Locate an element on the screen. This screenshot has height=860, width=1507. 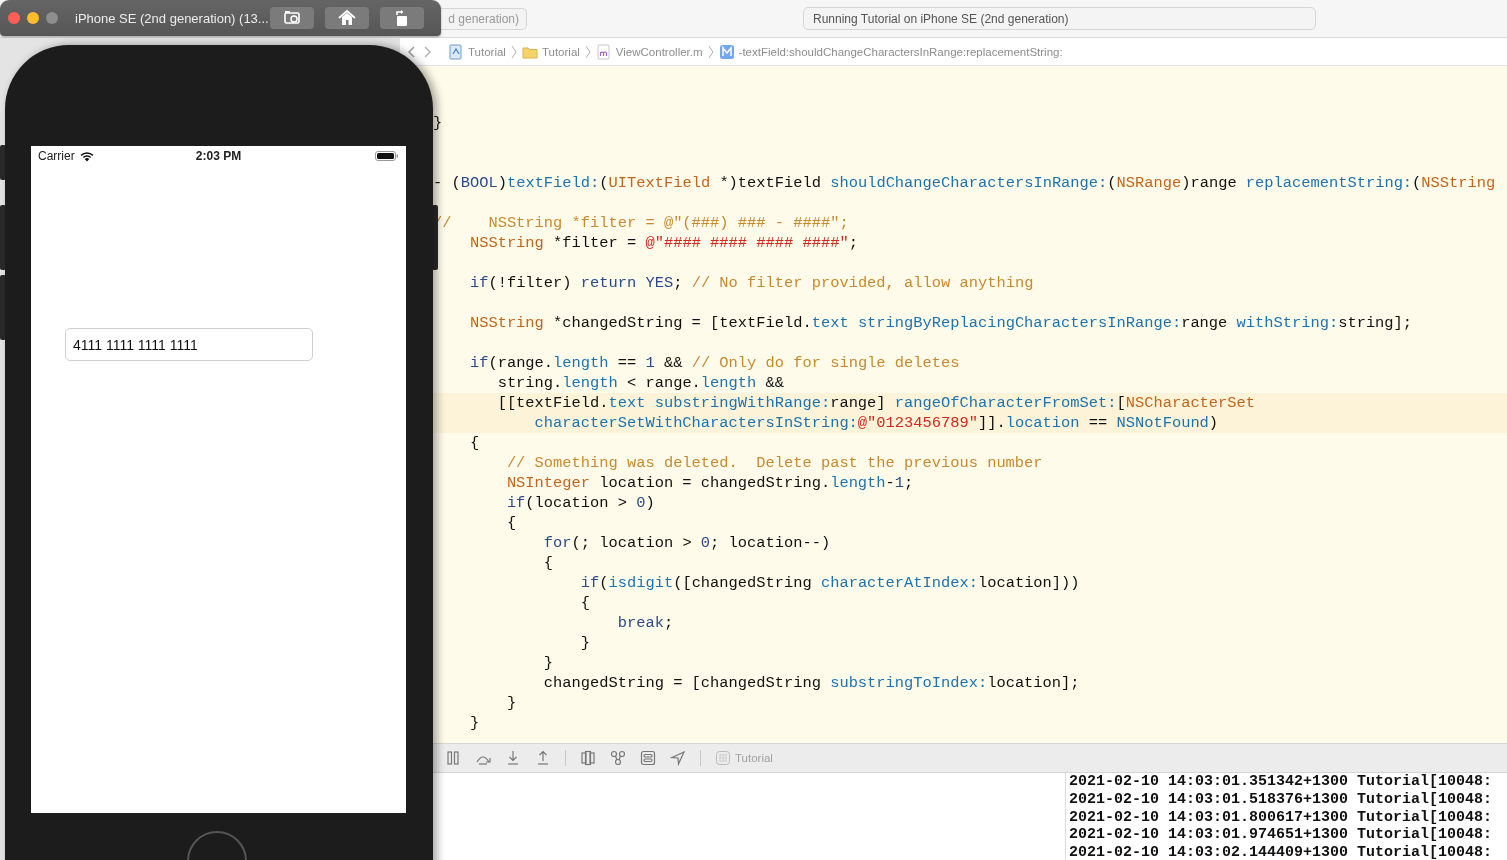
console-line: 2021-02-10 14:03:01.800617+1300 Tutorial[10048: is located at coordinates (1281, 817).